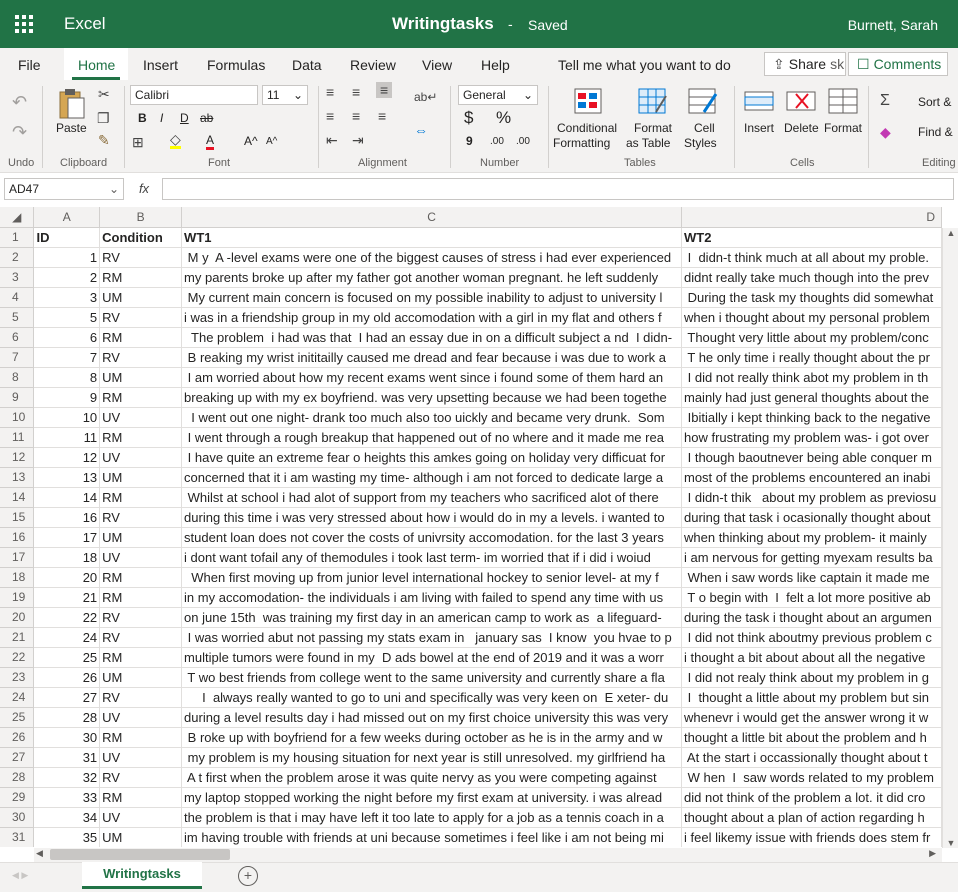 The height and width of the screenshot is (892, 958). What do you see at coordinates (934, 102) in the screenshot?
I see `sort-filter-label: Sort &` at bounding box center [934, 102].